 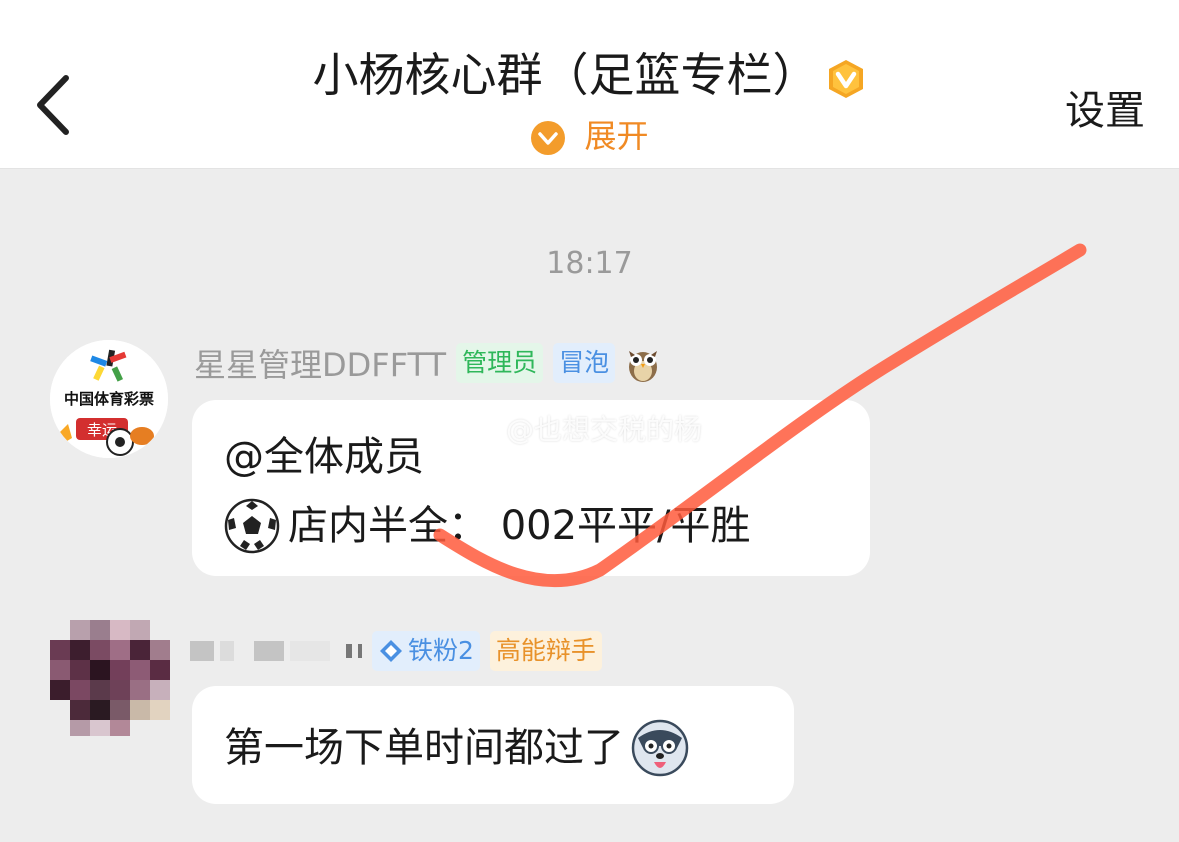 I want to click on sender-row: 星星管理DDFFTT 管理员 冒泡, so click(x=427, y=363).